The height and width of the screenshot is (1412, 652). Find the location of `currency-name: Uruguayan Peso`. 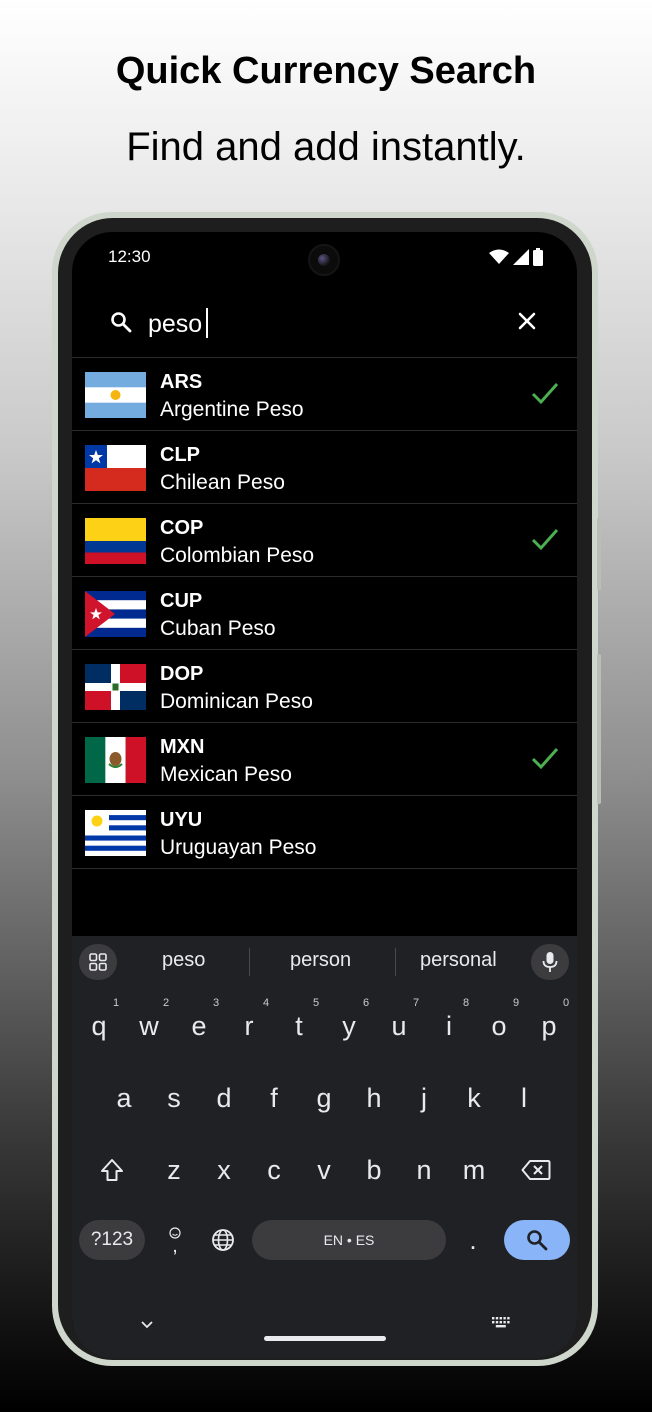

currency-name: Uruguayan Peso is located at coordinates (238, 847).